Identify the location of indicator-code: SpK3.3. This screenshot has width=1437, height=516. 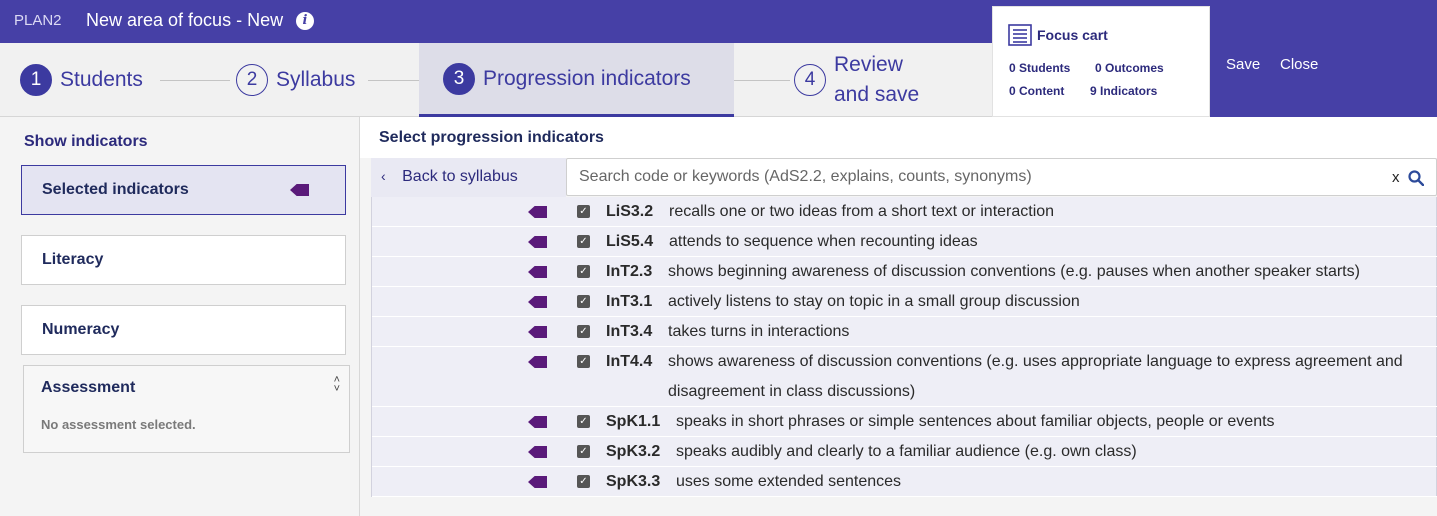
(633, 481).